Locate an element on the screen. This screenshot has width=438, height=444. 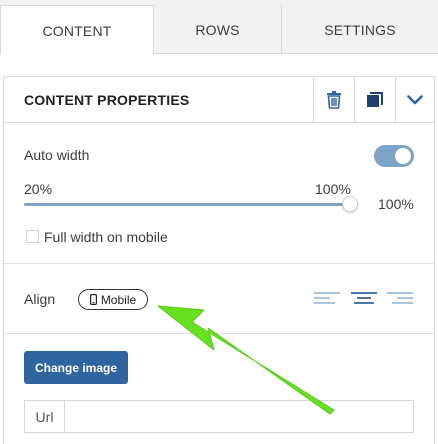
align-label: Align is located at coordinates (40, 299).